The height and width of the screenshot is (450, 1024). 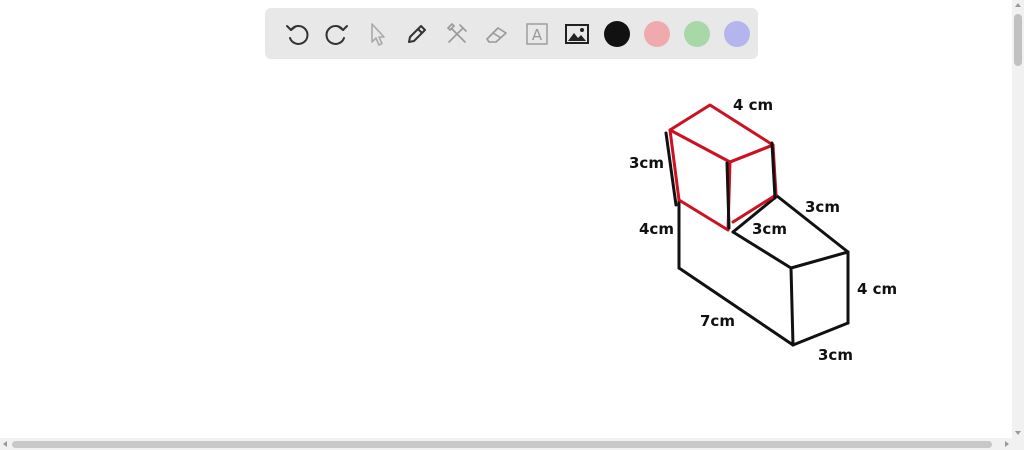 I want to click on eraser-icon, so click(x=496, y=34).